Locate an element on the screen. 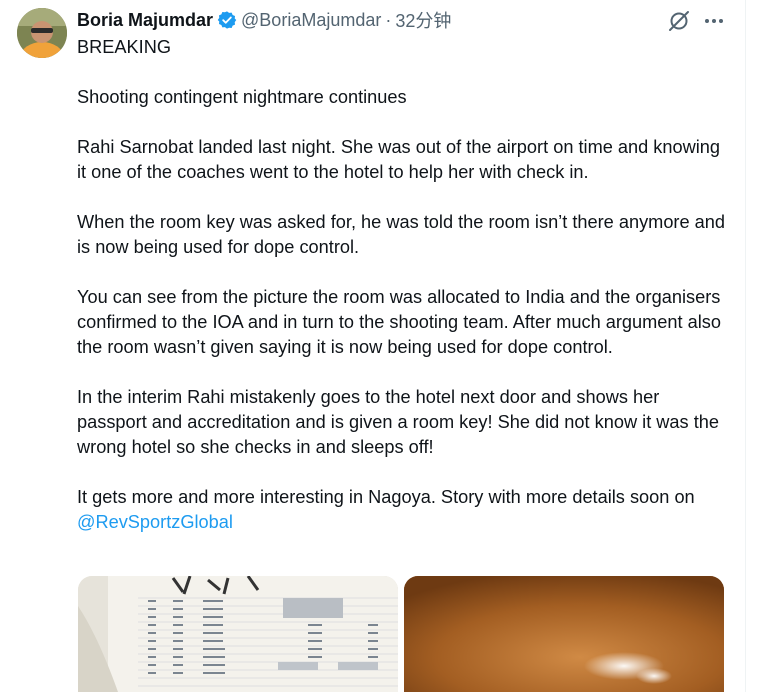 This screenshot has width=759, height=692. tweet-line-headline: Shooting contingent nightmare continues is located at coordinates (242, 97).